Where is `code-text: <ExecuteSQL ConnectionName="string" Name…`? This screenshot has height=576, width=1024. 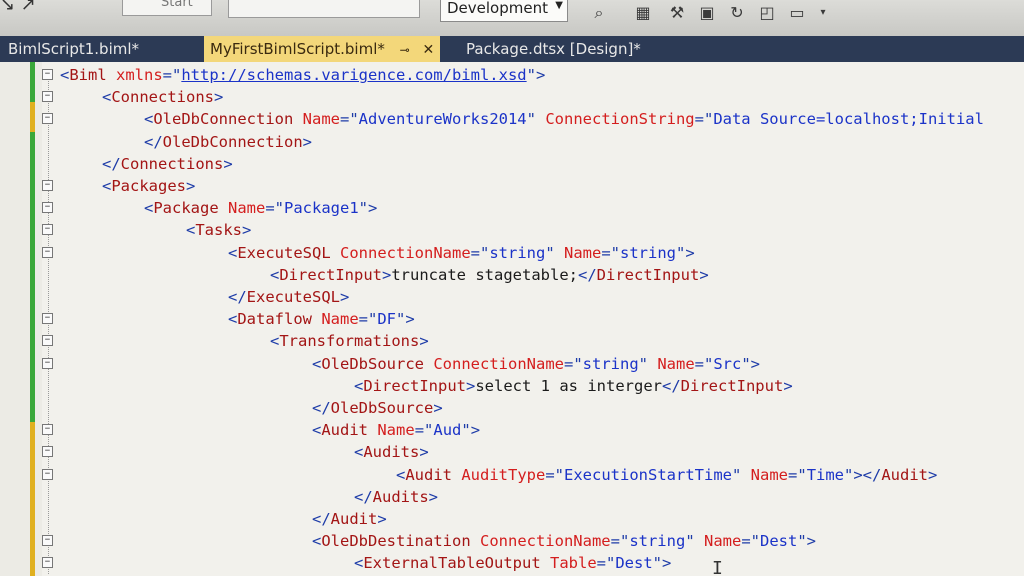 code-text: <ExecuteSQL ConnectionName="string" Name… is located at coordinates (461, 253).